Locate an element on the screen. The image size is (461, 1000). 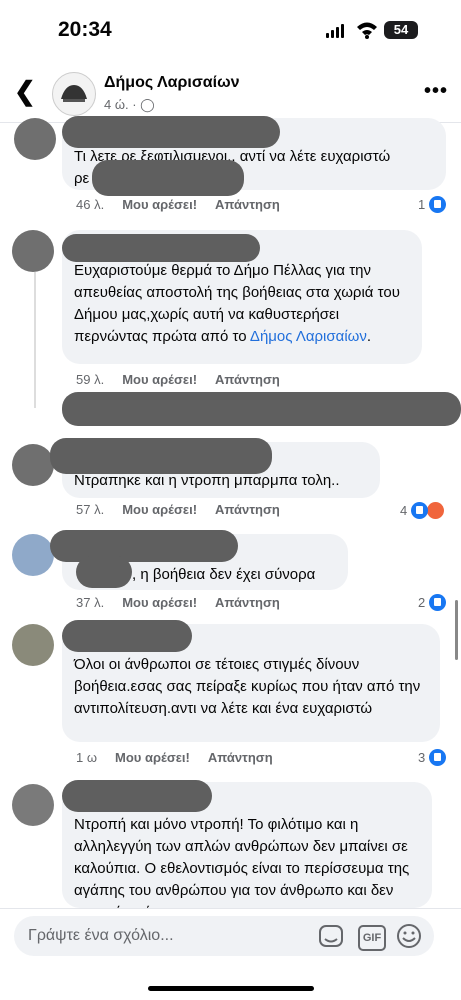
page-name: Δήμος Λαρισαίων is located at coordinates (172, 83).